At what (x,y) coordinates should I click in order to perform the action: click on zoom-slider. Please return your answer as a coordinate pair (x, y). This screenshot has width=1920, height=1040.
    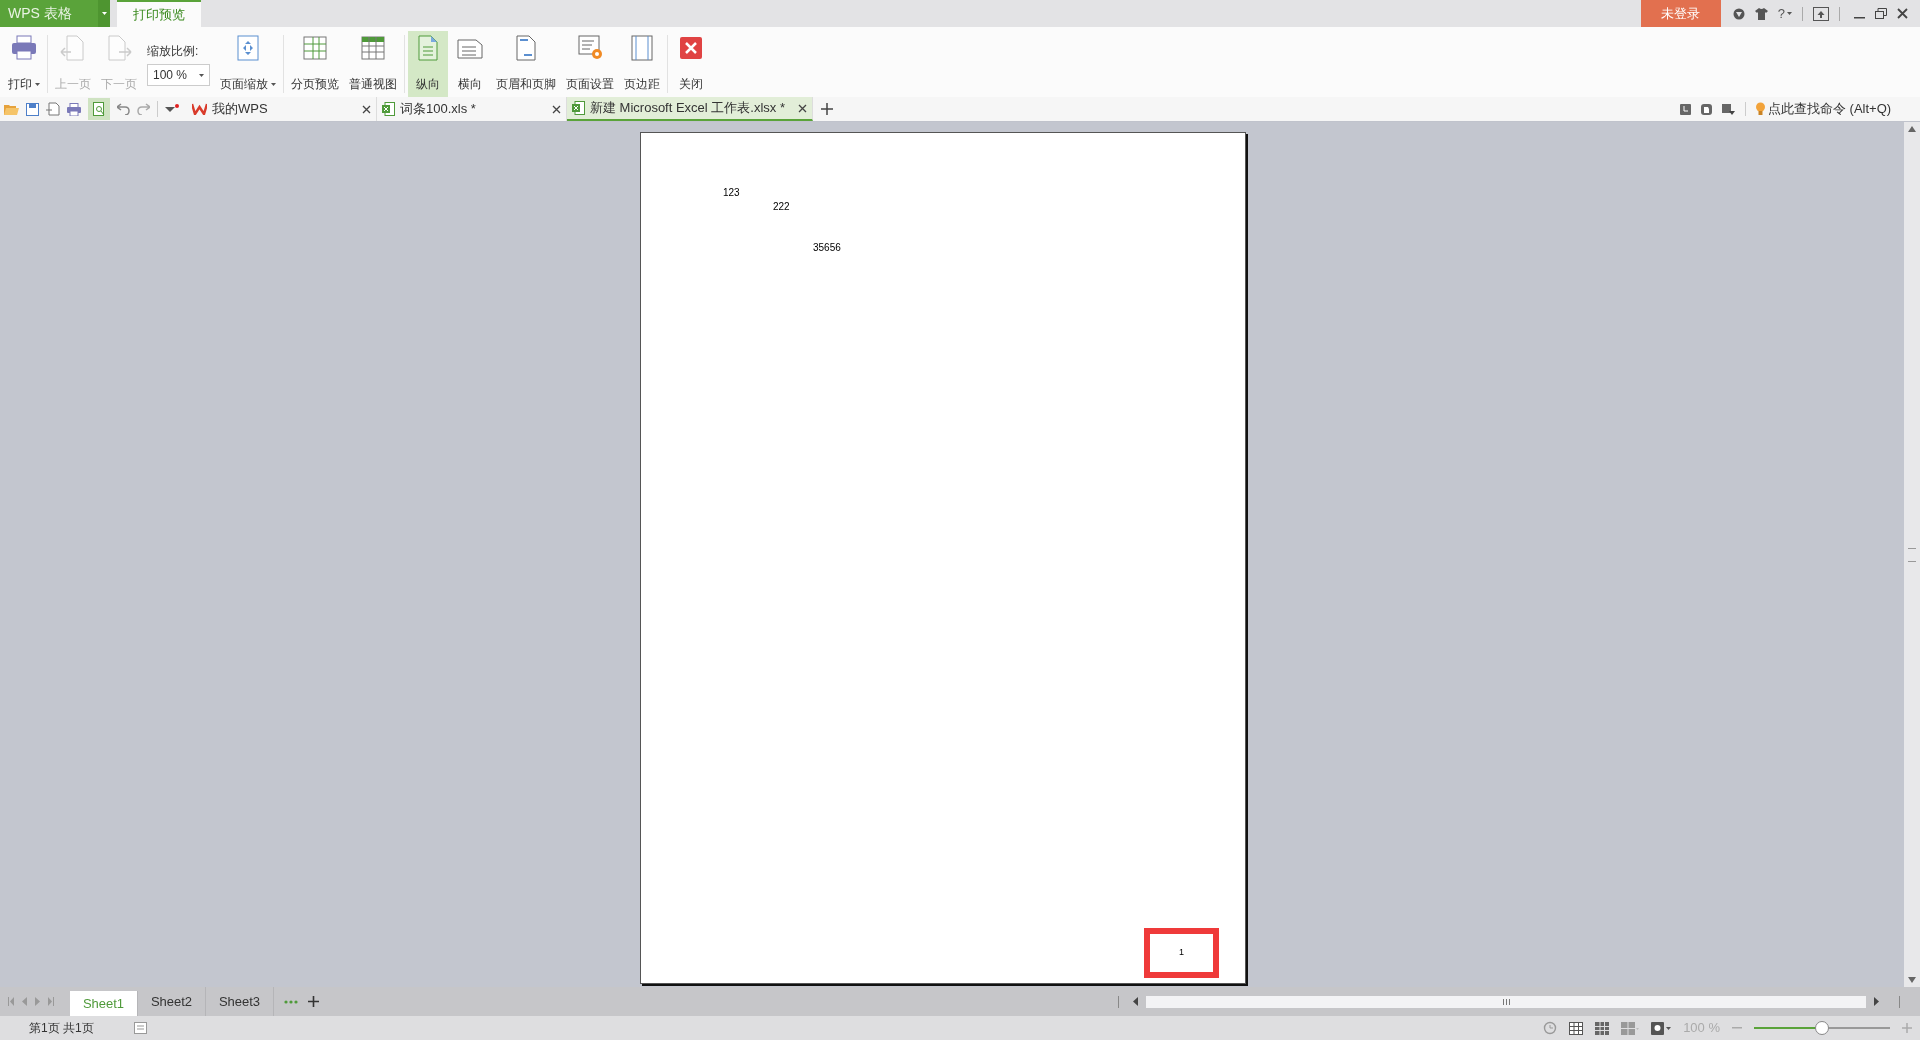
    Looking at the image, I should click on (1822, 1028).